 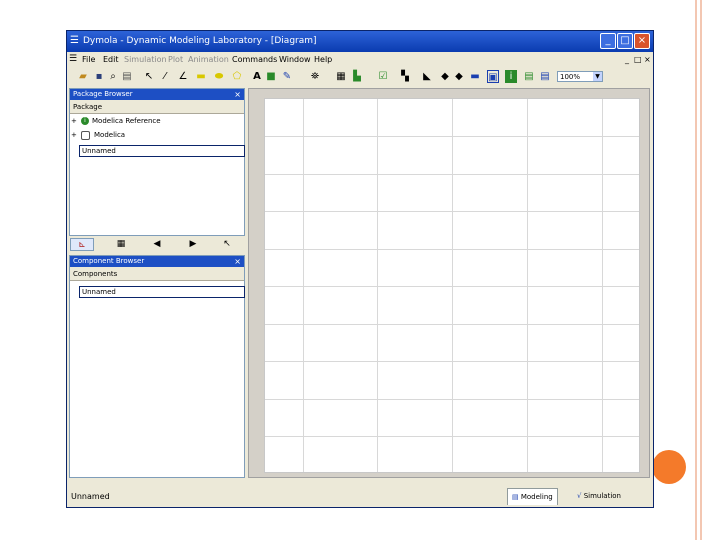 I want to click on decorative-circle, so click(x=669, y=467).